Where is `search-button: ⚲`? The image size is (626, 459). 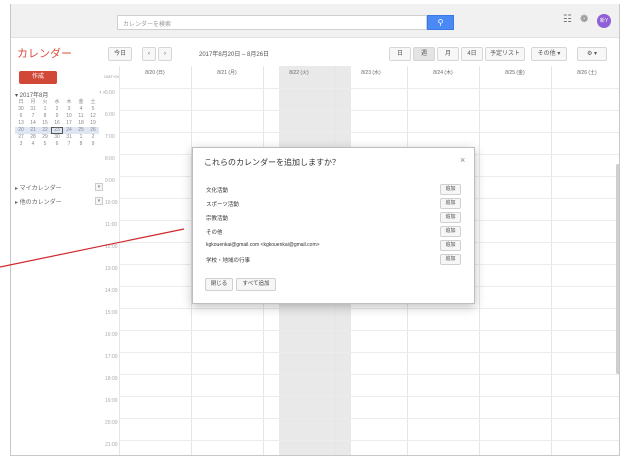
search-button: ⚲ is located at coordinates (440, 22).